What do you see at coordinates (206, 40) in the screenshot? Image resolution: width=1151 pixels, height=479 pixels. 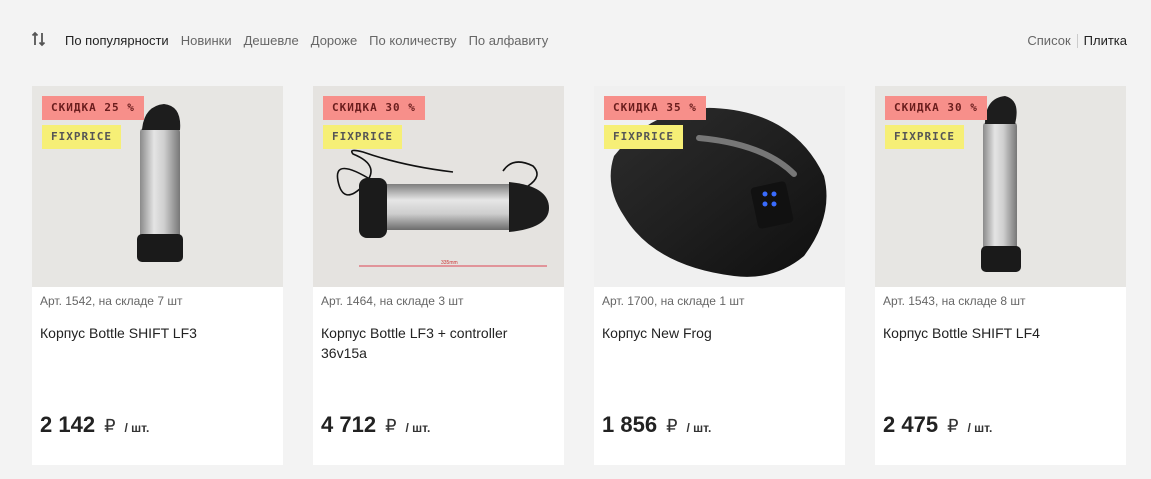 I see `sort-new: Новинки` at bounding box center [206, 40].